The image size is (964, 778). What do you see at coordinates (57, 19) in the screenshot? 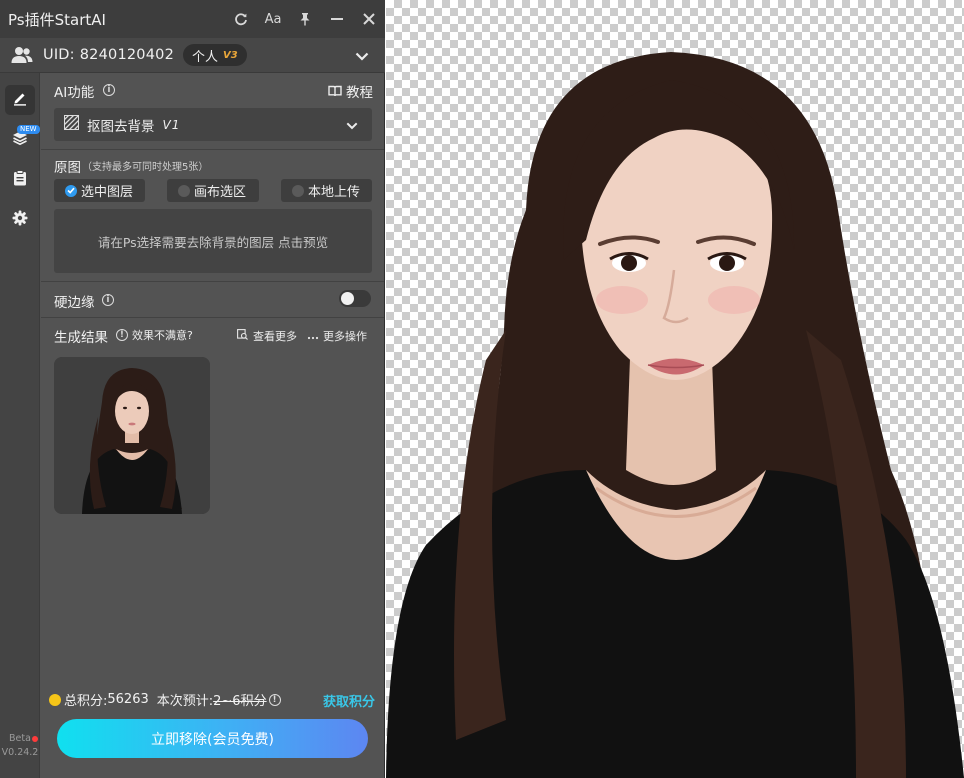
I see `window-title: Ps插件StartAI` at bounding box center [57, 19].